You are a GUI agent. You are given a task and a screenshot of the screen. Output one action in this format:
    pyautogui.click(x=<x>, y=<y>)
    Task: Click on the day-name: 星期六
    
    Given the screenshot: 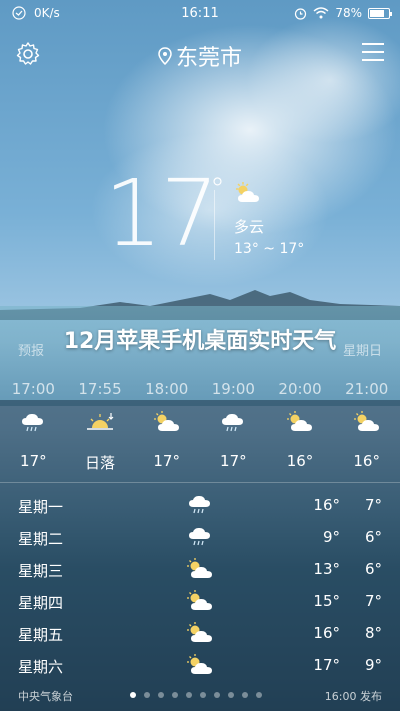 What is the action you would take?
    pyautogui.click(x=41, y=667)
    